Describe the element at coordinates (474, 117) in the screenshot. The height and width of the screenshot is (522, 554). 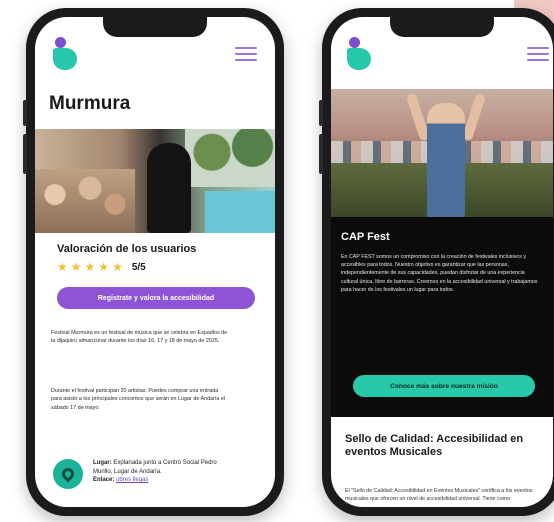
I see `photo-arm` at that location.